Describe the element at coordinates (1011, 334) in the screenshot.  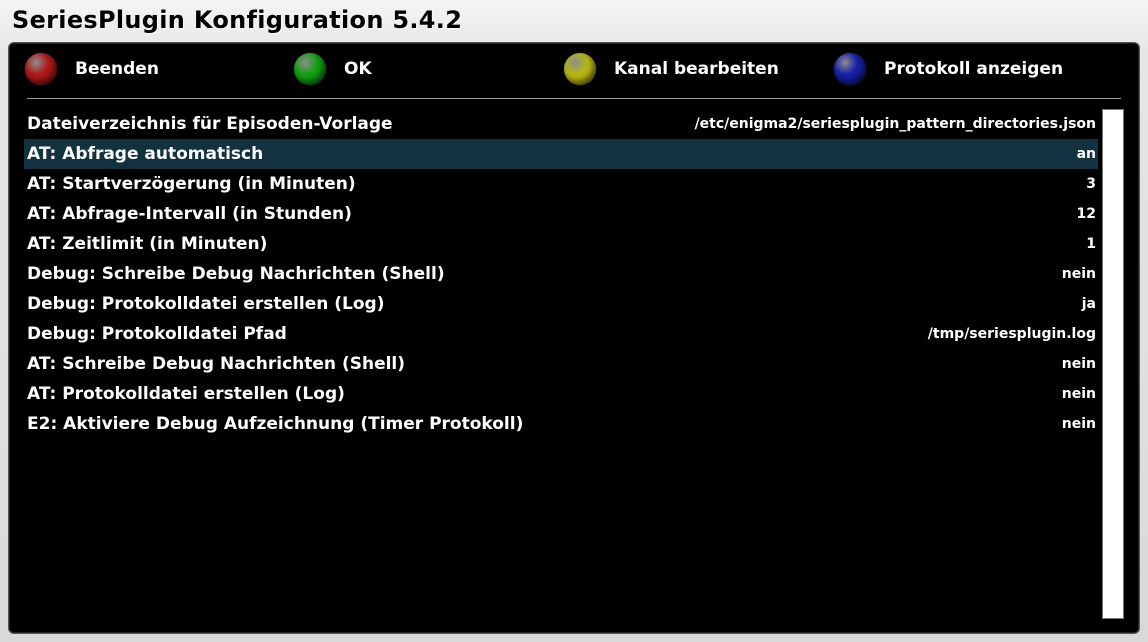
I see `setting-value: /tmp/seriesplugin.log` at that location.